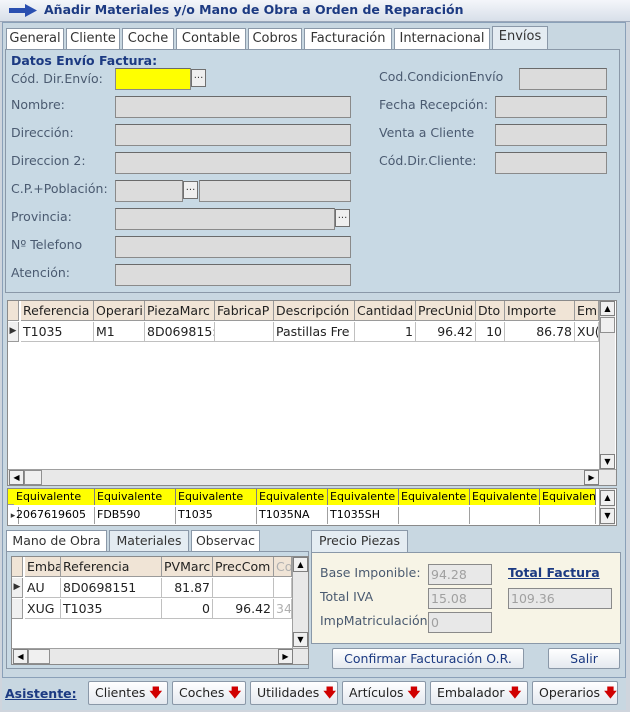 The height and width of the screenshot is (712, 630). Describe the element at coordinates (225, 540) in the screenshot. I see `tab-observaciones: Observac` at that location.